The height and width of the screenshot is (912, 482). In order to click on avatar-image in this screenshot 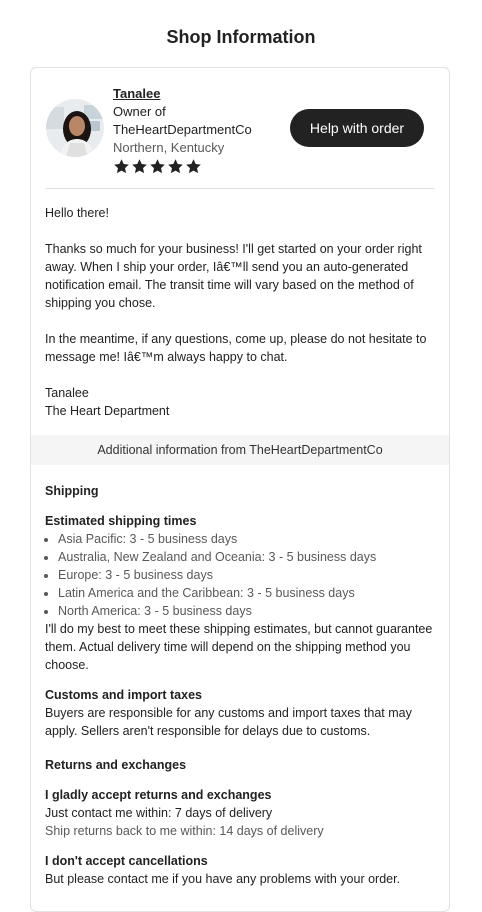, I will do `click(75, 128)`.